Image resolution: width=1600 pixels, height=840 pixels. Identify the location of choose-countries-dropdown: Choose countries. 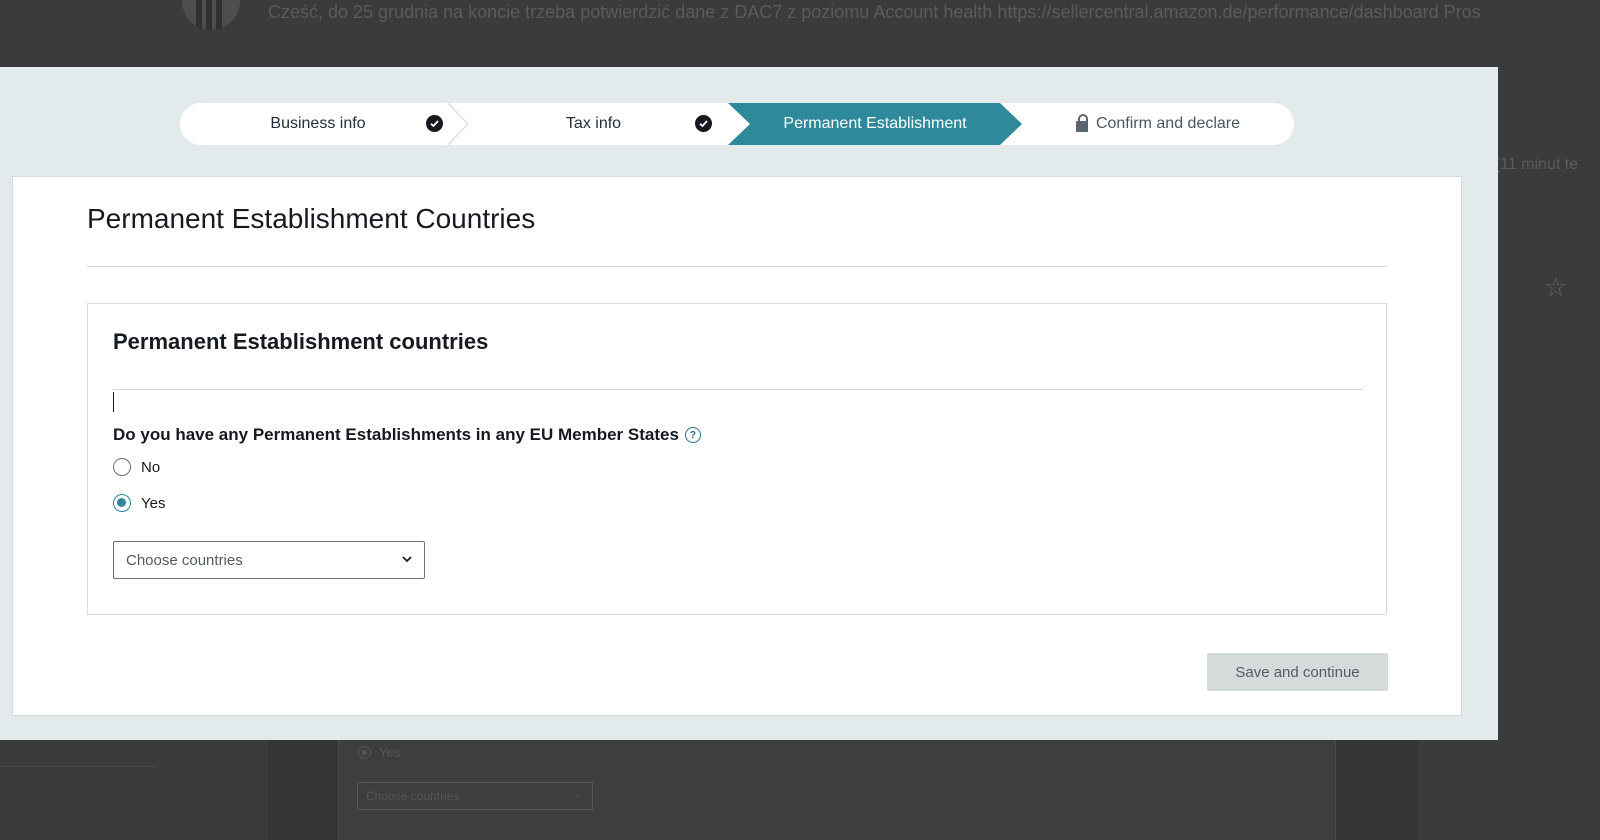
(269, 560).